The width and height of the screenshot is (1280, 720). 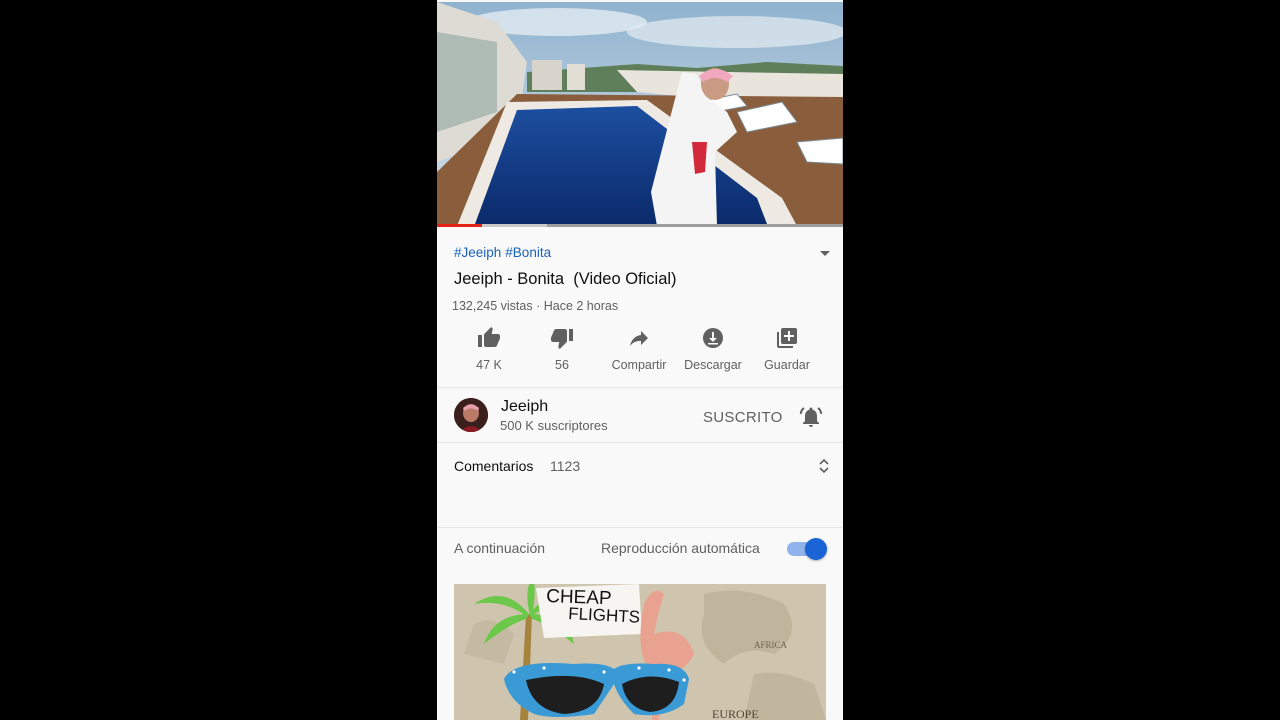 I want to click on played-bar, so click(x=459, y=225).